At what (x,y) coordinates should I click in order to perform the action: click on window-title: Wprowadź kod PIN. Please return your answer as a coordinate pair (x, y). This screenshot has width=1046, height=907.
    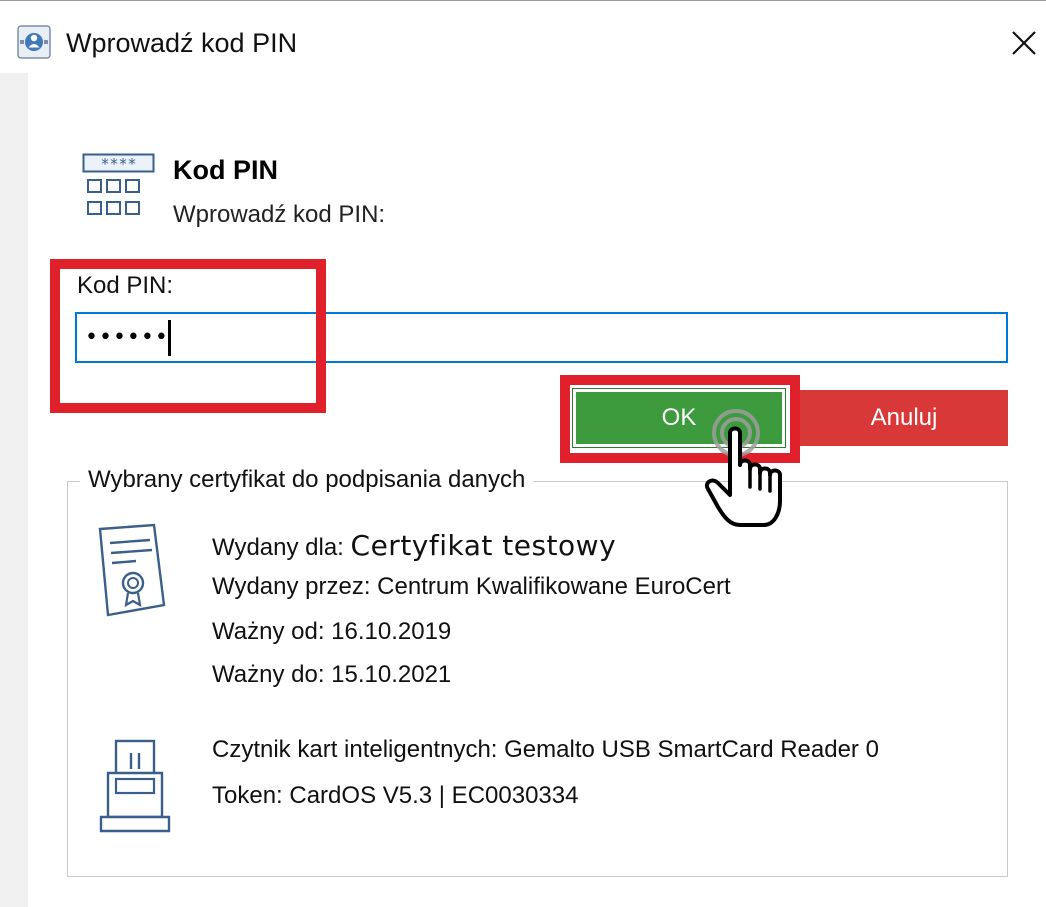
    Looking at the image, I should click on (182, 43).